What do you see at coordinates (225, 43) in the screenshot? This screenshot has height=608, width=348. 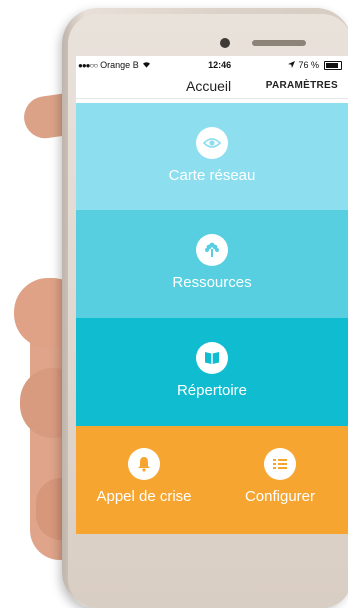 I see `front-camera` at bounding box center [225, 43].